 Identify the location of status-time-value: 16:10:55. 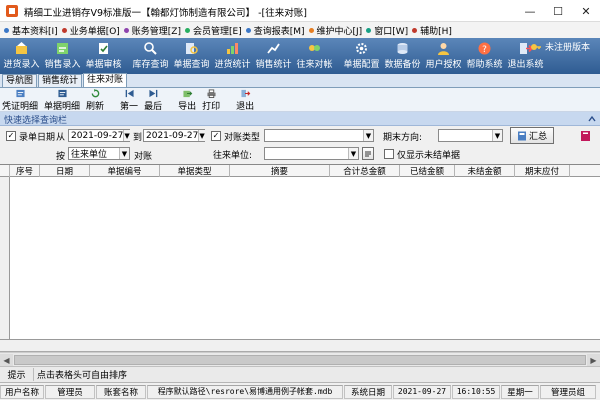
(476, 391).